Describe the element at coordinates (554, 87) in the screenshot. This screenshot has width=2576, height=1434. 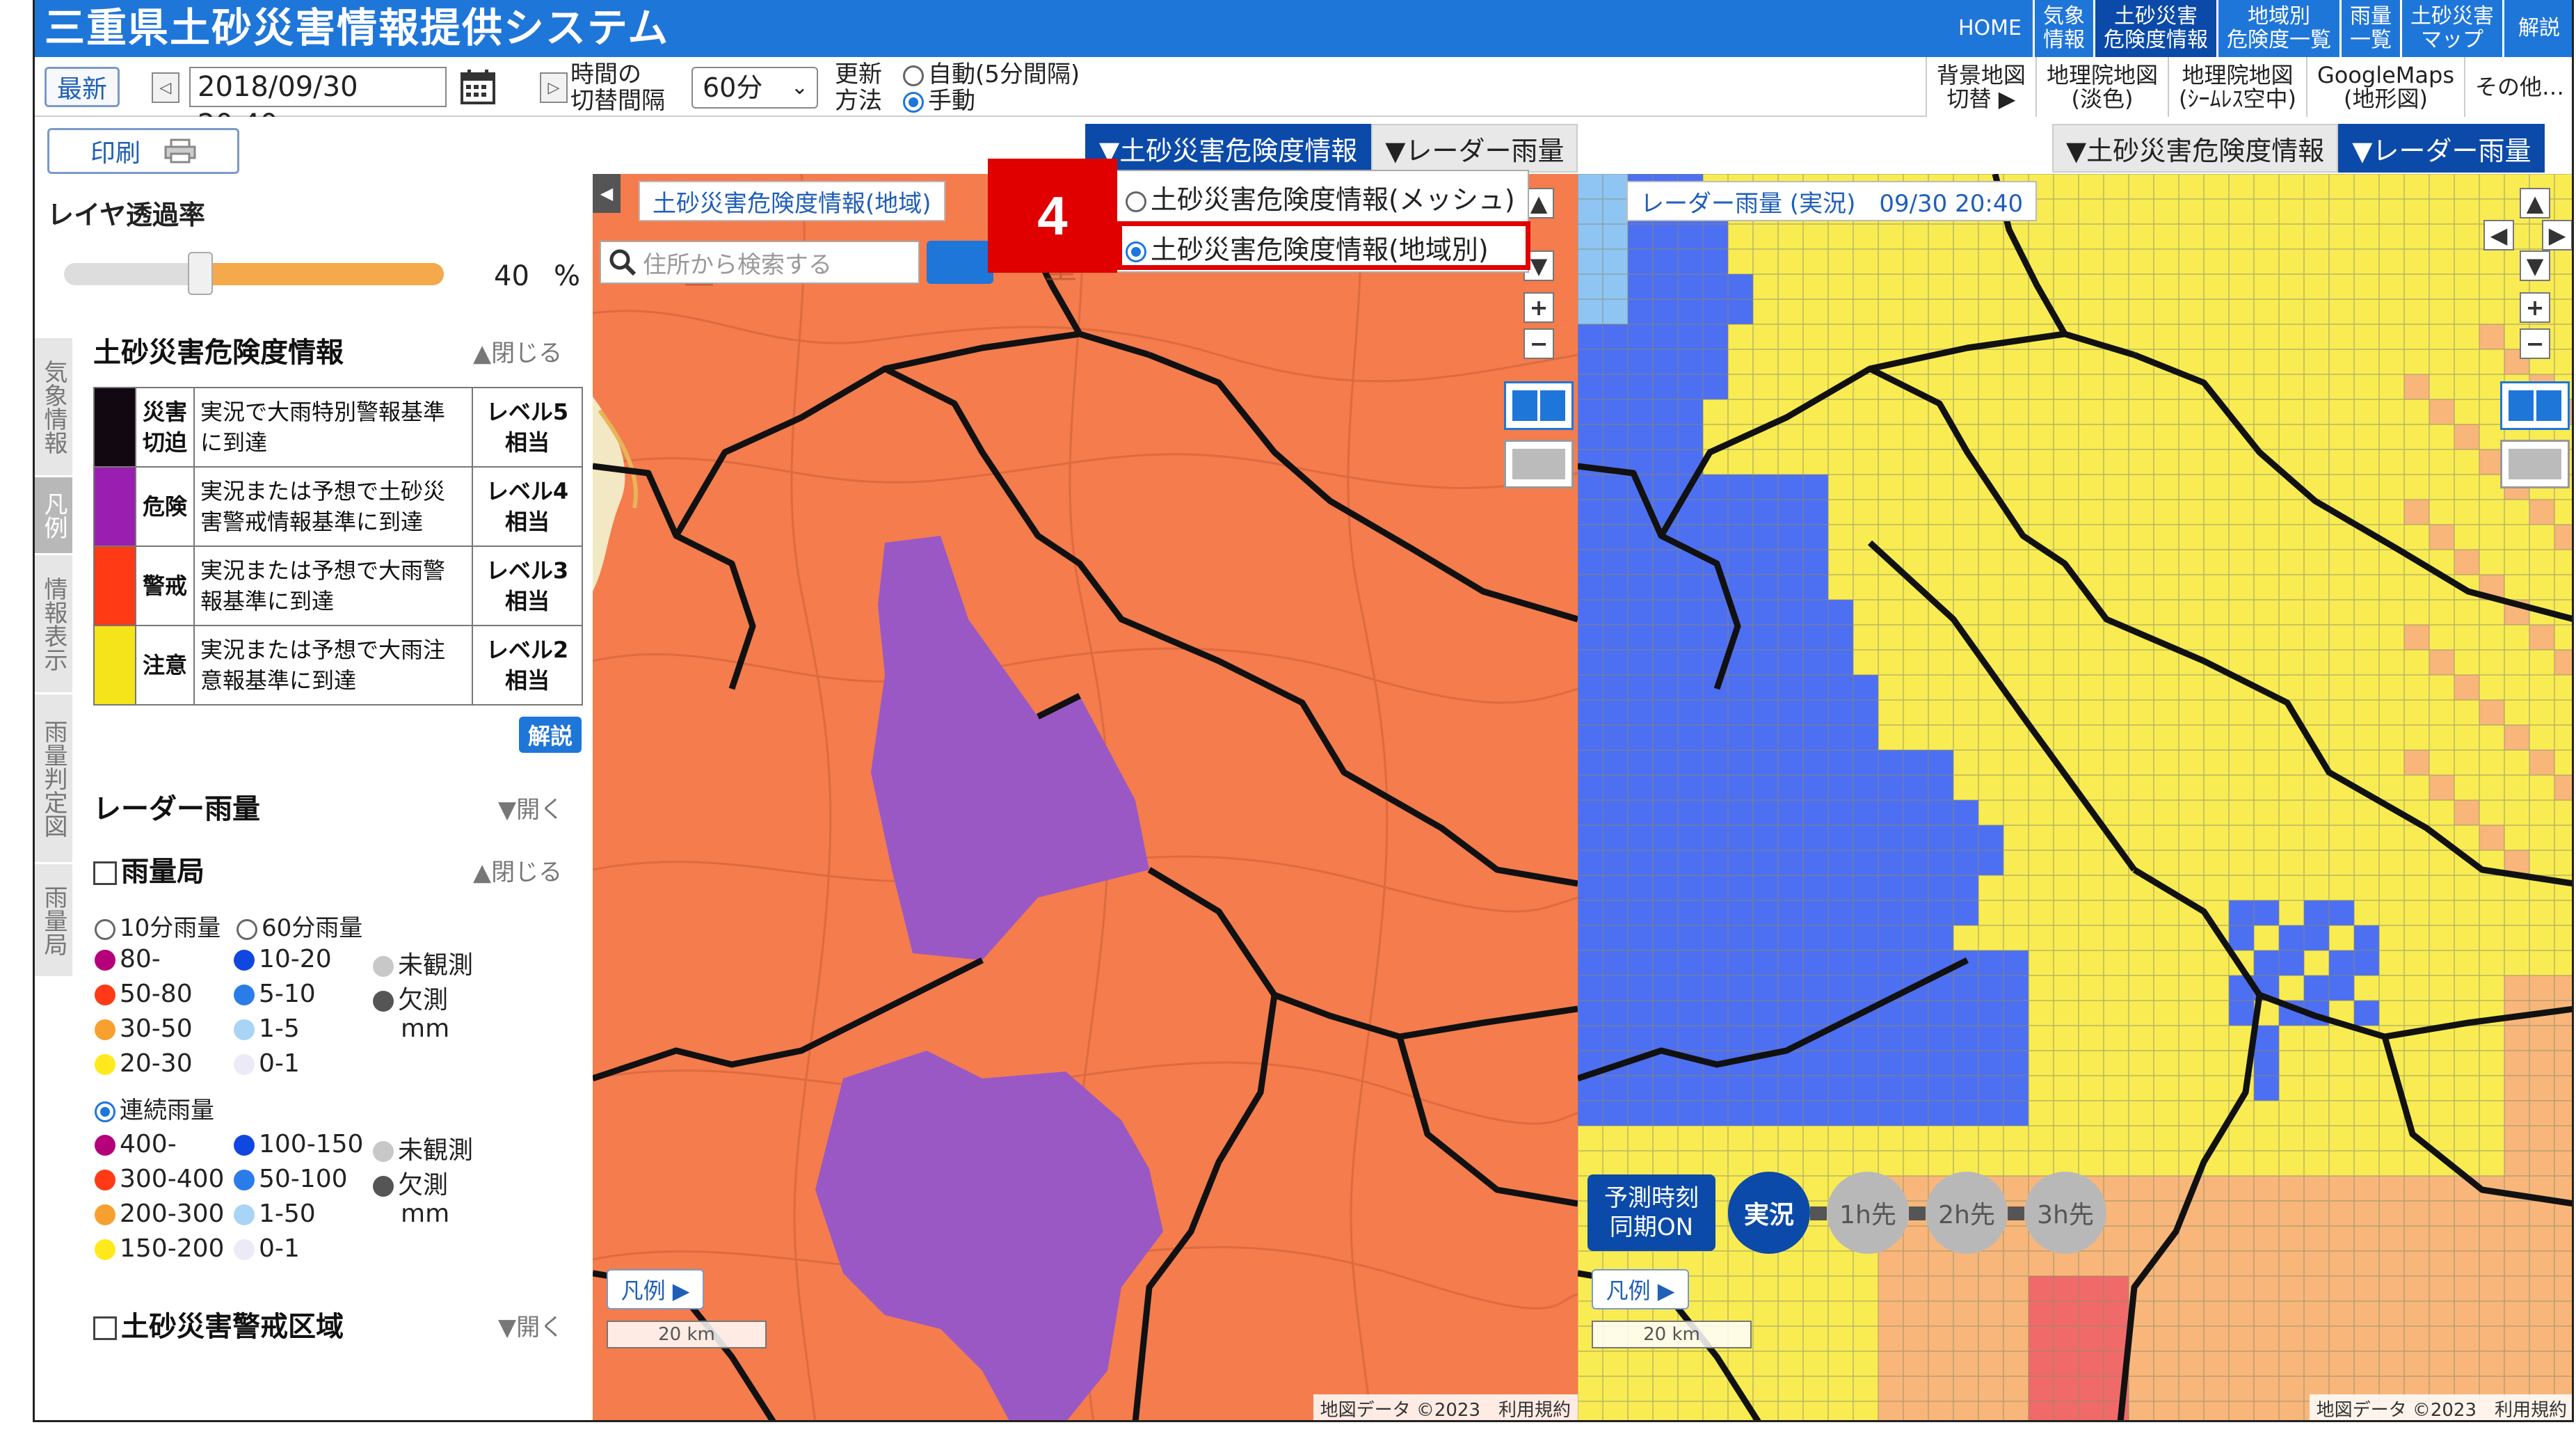
I see `next-time-button: ▷` at that location.